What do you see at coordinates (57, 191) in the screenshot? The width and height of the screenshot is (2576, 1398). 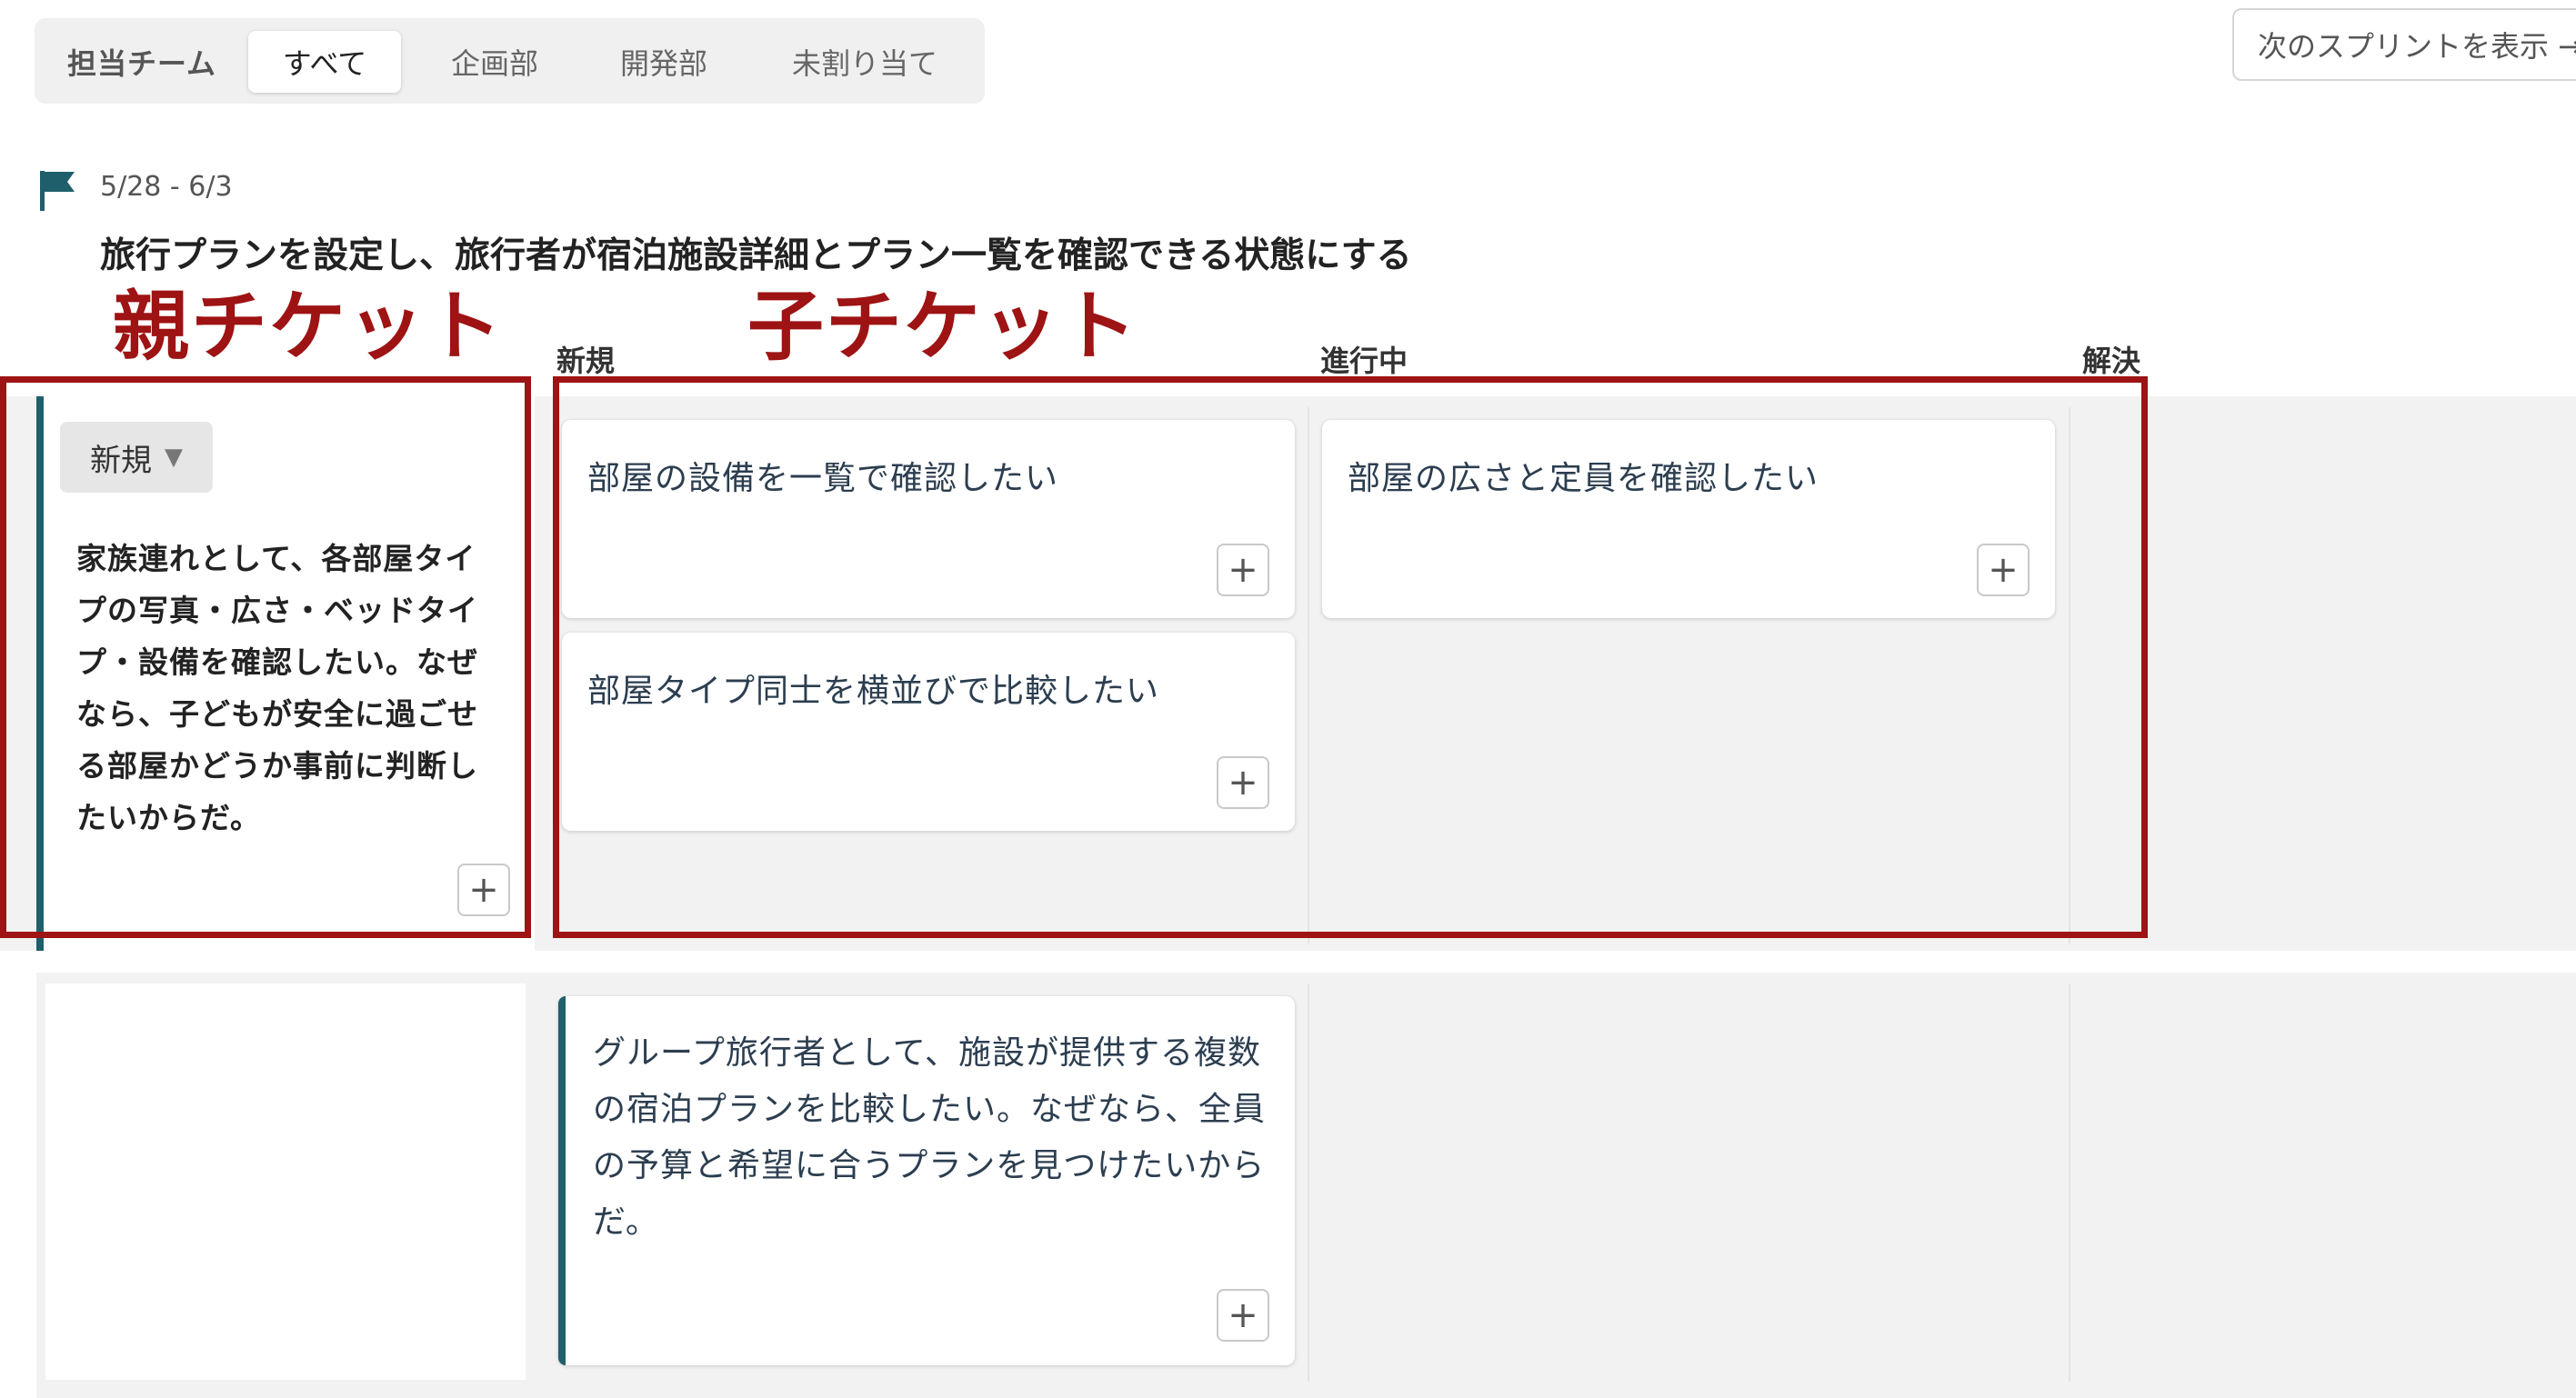 I see `flag-icon` at bounding box center [57, 191].